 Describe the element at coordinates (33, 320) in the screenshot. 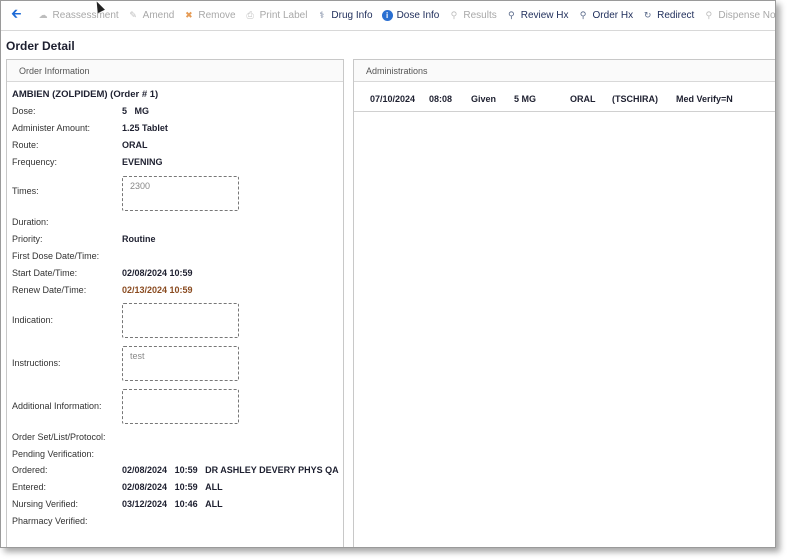

I see `indication-label: Indication:` at that location.